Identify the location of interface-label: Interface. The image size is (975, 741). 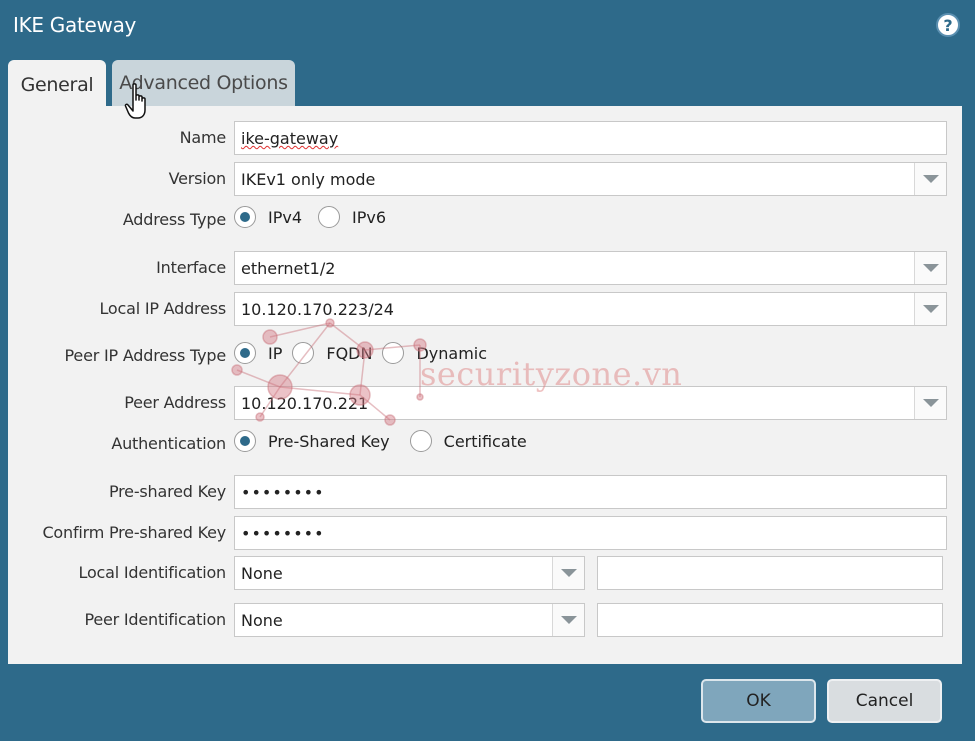
(191, 267).